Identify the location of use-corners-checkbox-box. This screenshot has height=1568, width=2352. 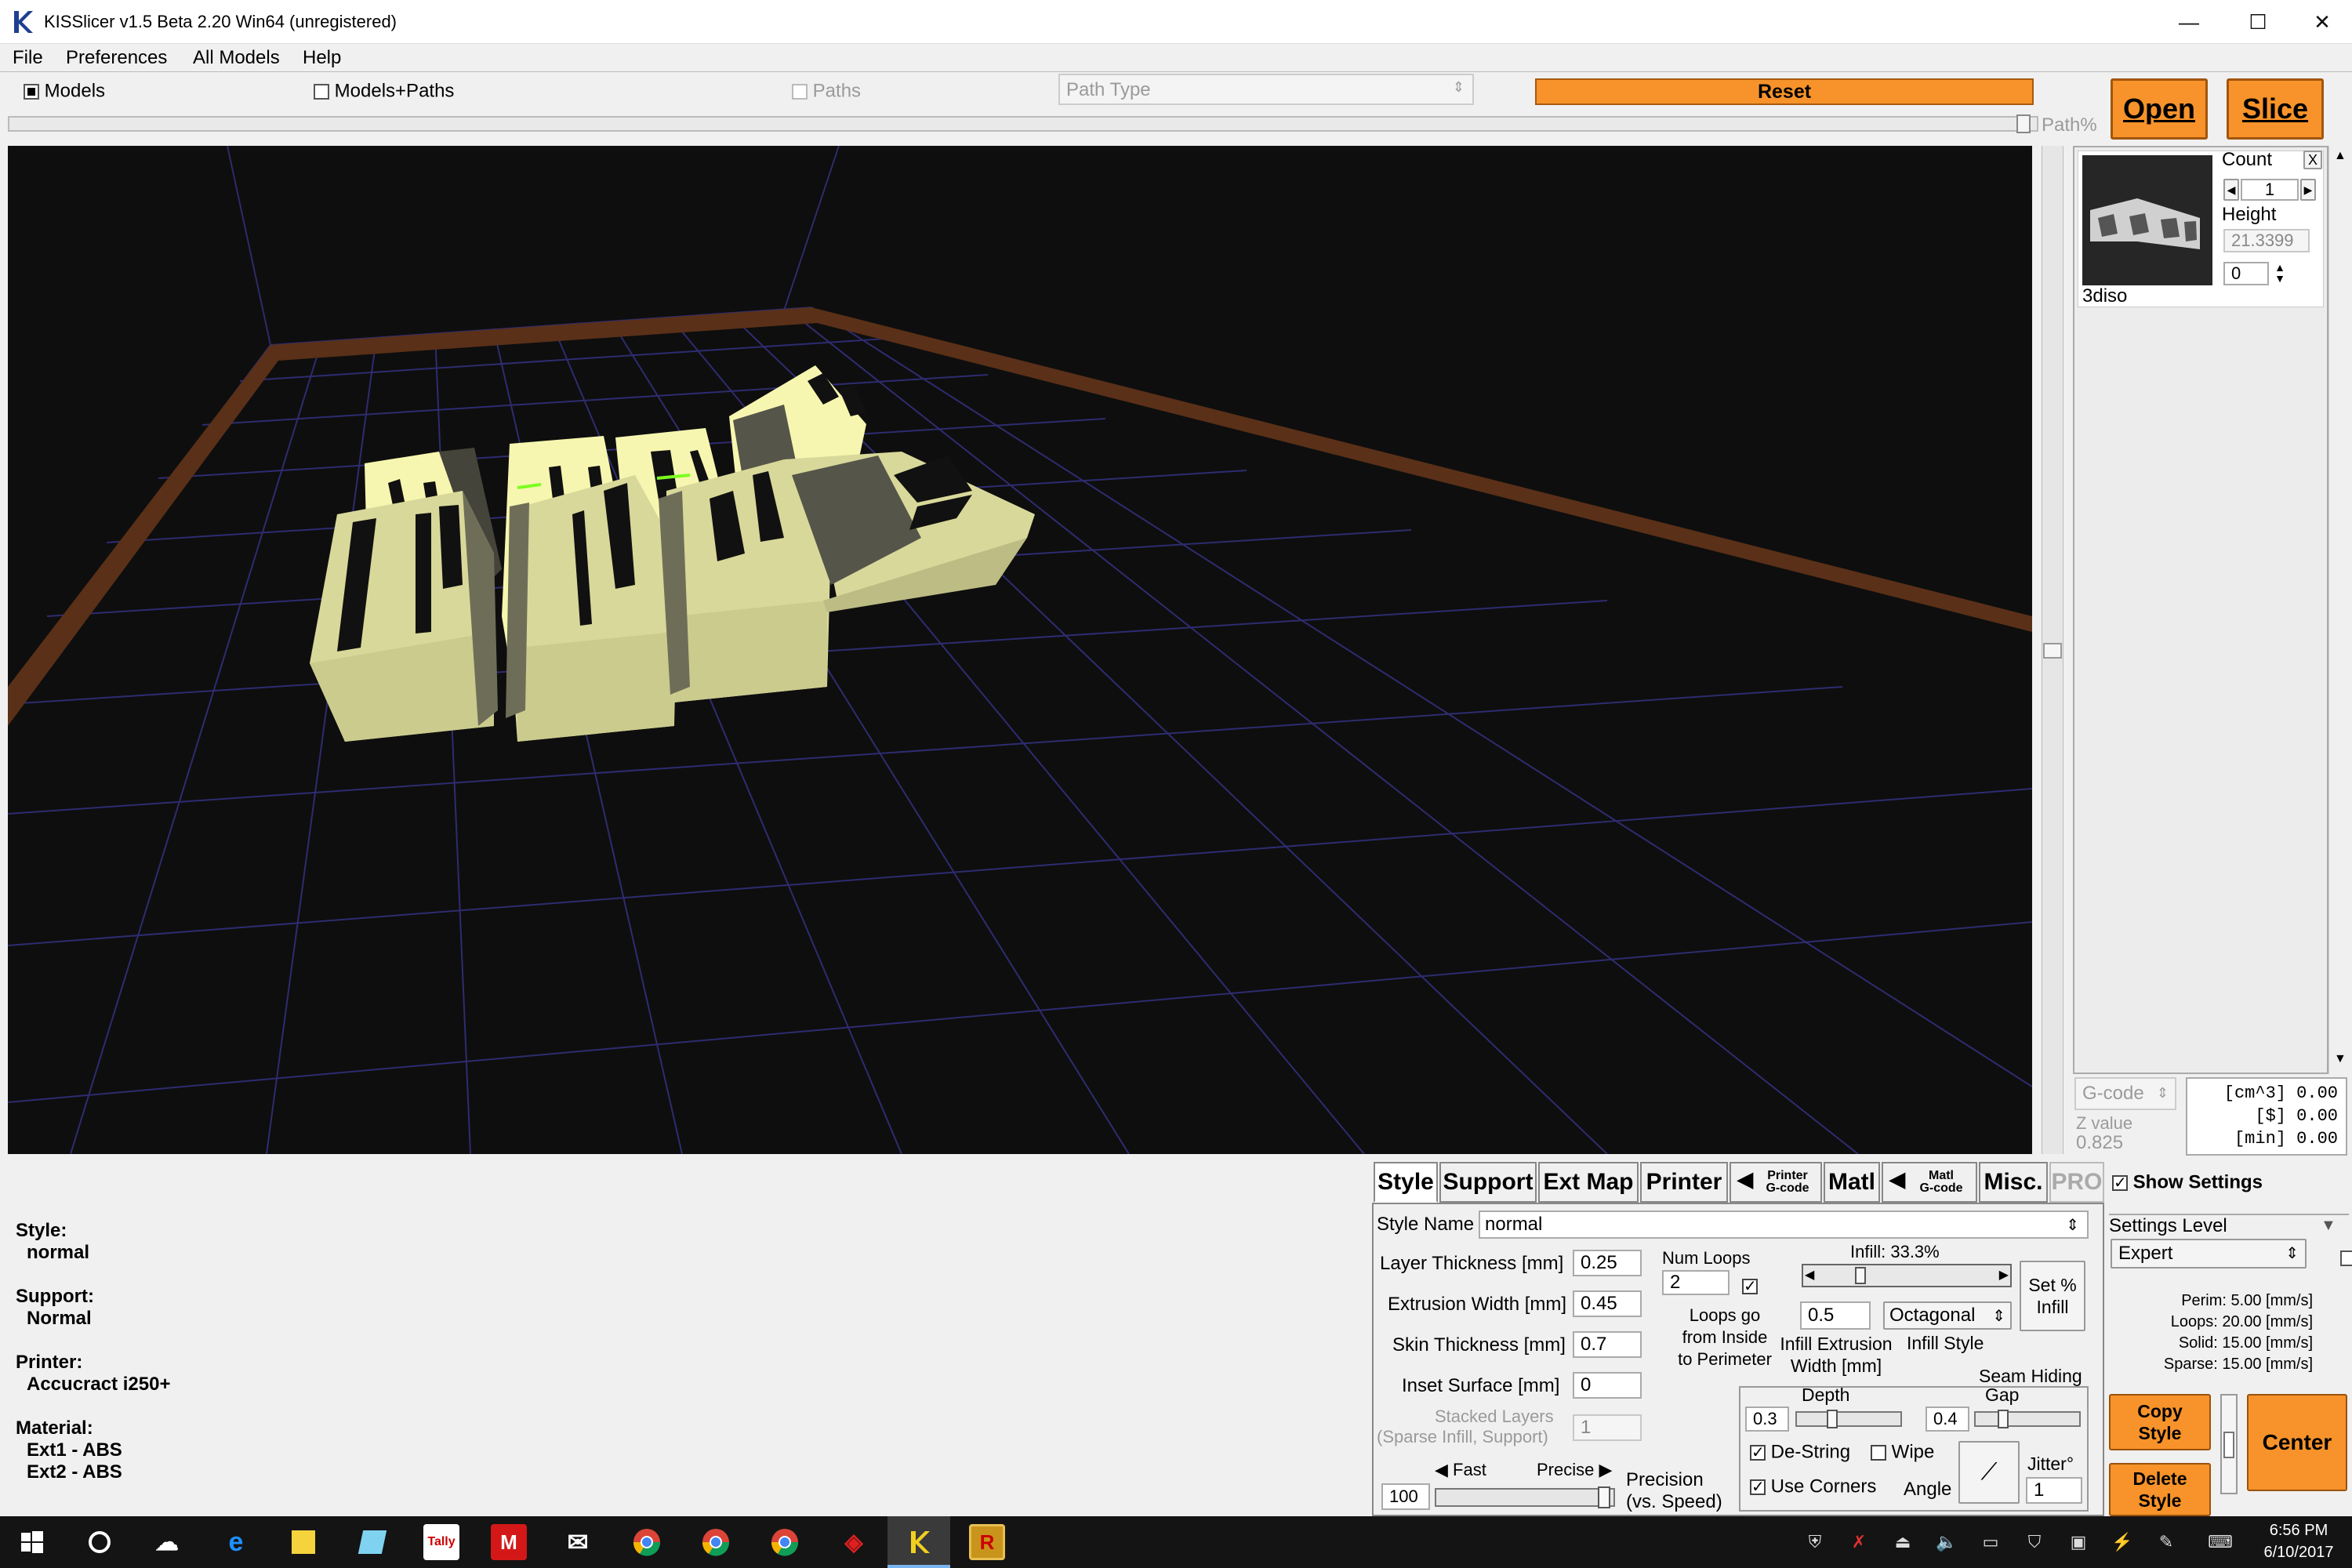
(1758, 1487).